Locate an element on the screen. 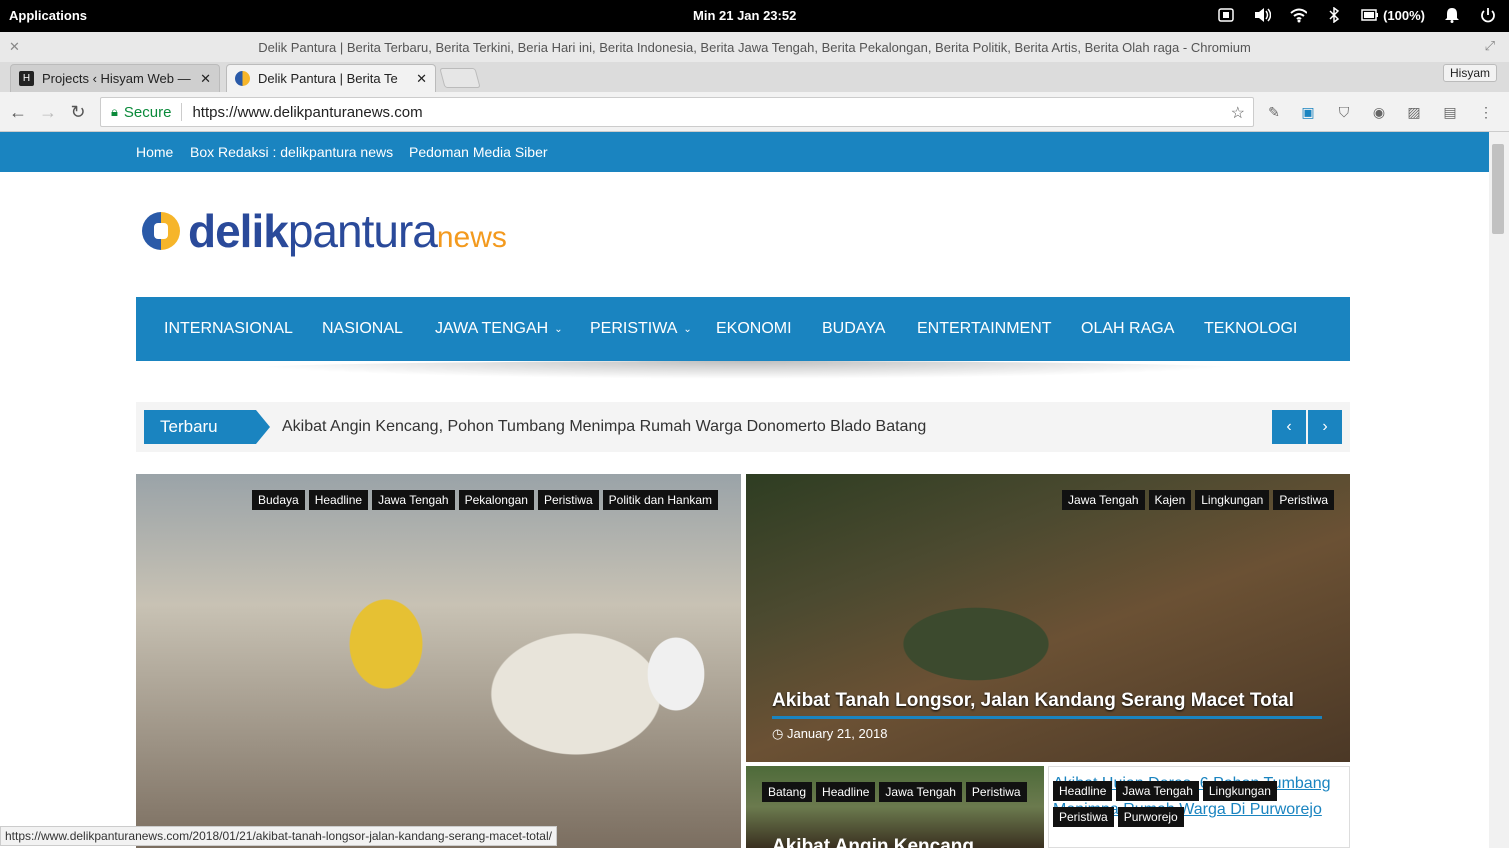  back-arrow-icon: ← is located at coordinates (18, 112).